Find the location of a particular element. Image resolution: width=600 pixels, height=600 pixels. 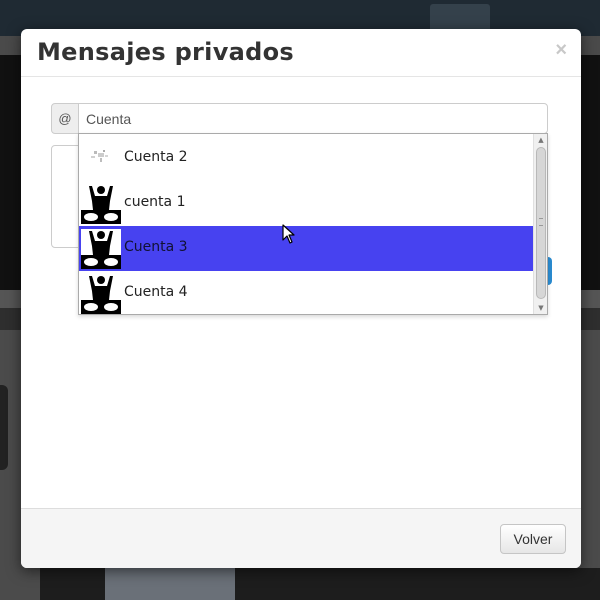

suggestion-label: Cuenta 4 is located at coordinates (156, 292).